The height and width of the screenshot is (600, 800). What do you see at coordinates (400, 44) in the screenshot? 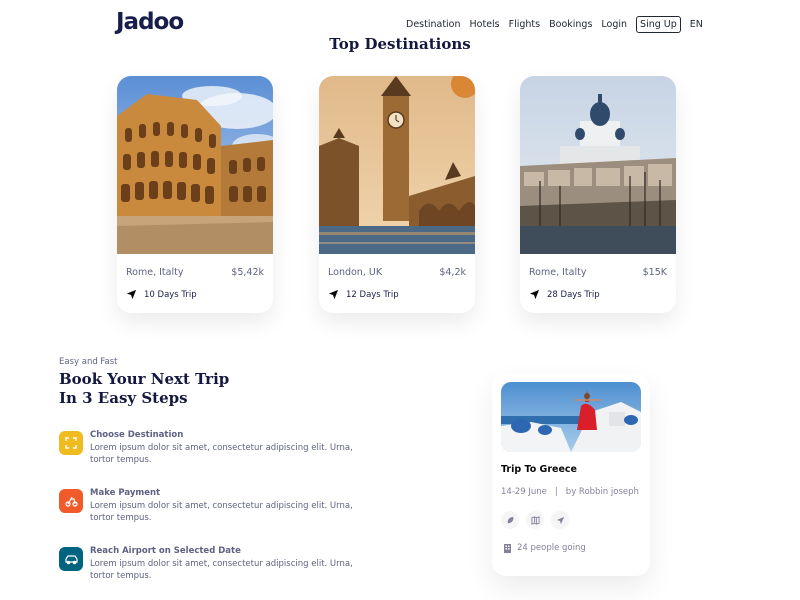
I see `section-title-top-destinations: Top Destinations` at bounding box center [400, 44].